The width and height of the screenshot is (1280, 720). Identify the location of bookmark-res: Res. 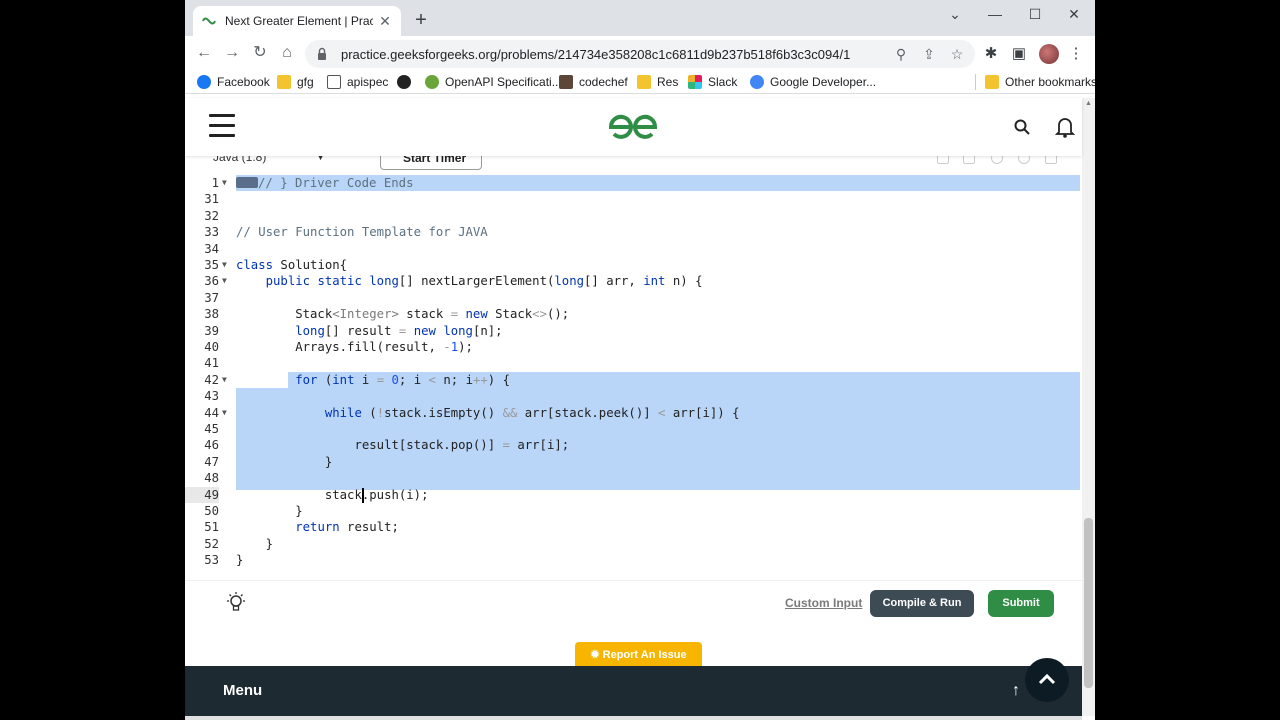
(657, 82).